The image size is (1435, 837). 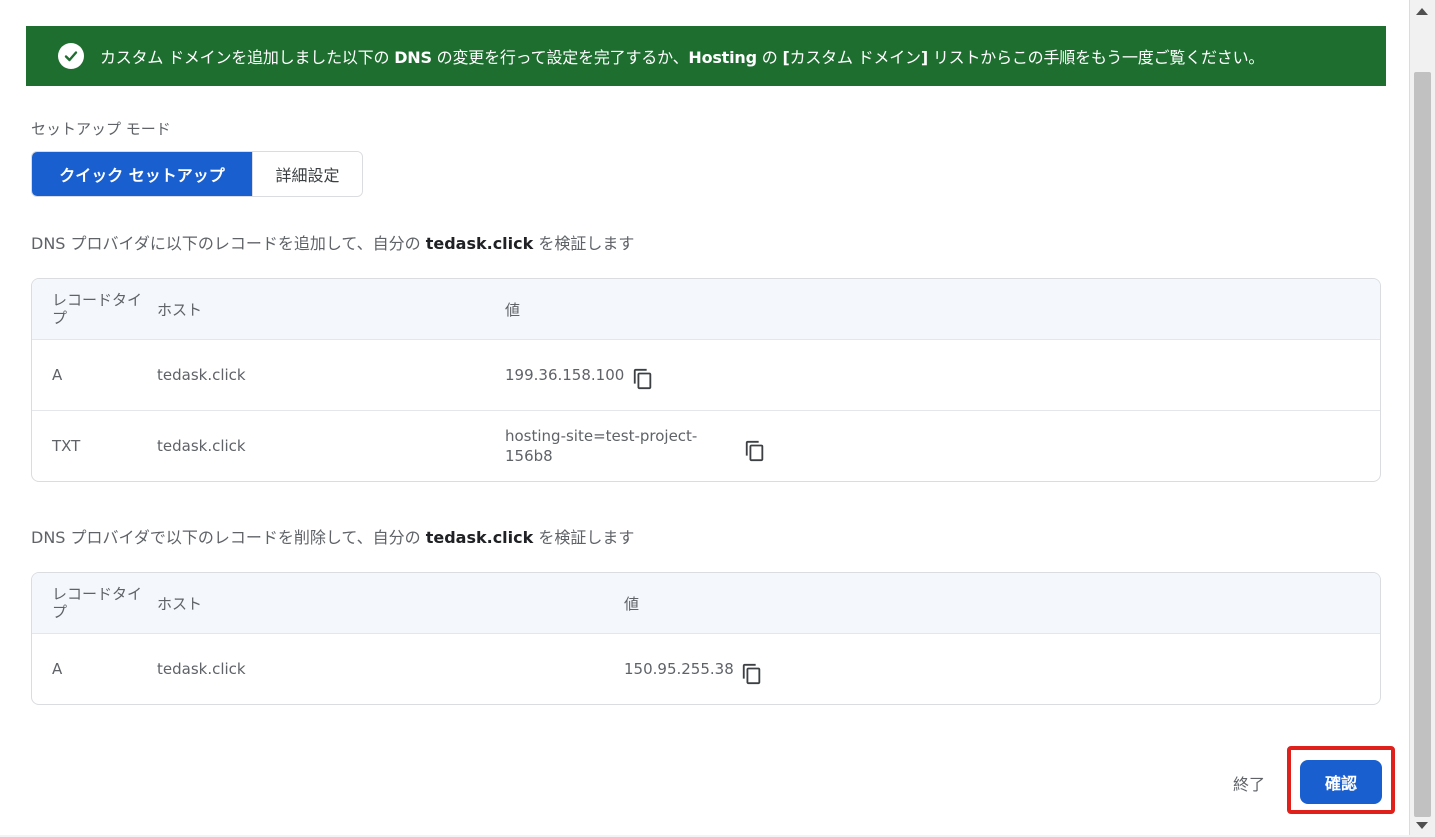 I want to click on vertical-scrollbar, so click(x=1422, y=418).